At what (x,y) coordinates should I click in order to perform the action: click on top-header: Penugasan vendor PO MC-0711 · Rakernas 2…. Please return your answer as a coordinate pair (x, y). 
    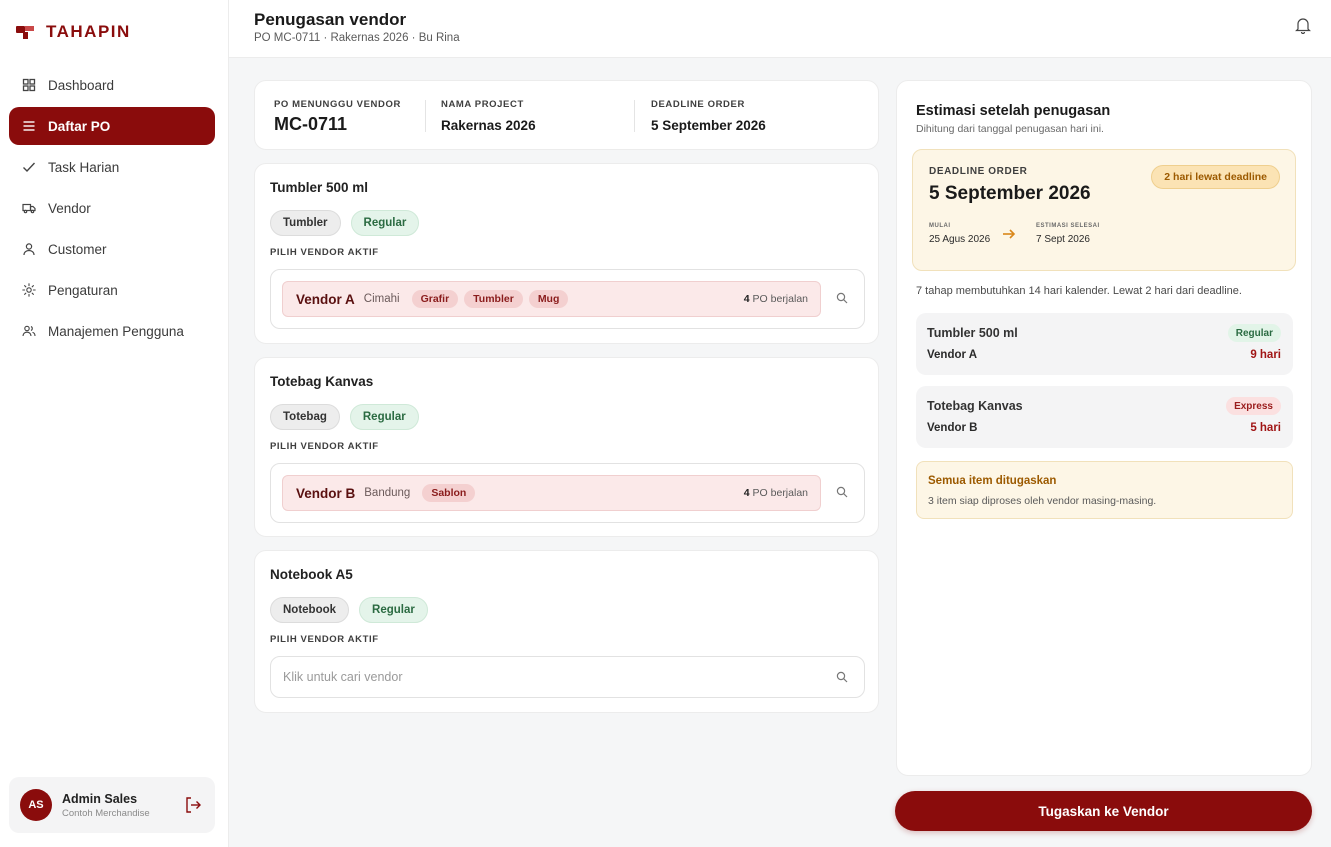
    Looking at the image, I should click on (780, 29).